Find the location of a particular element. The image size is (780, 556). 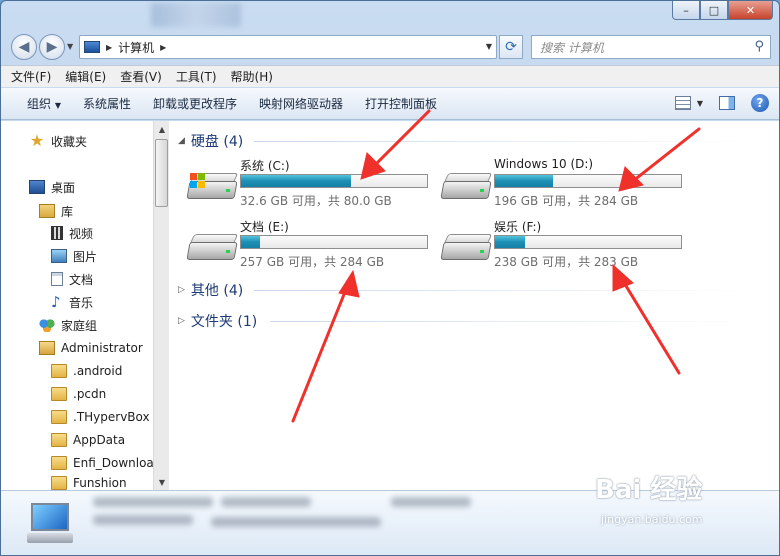

sidebar-item-administrator: Administrator is located at coordinates (91, 348).